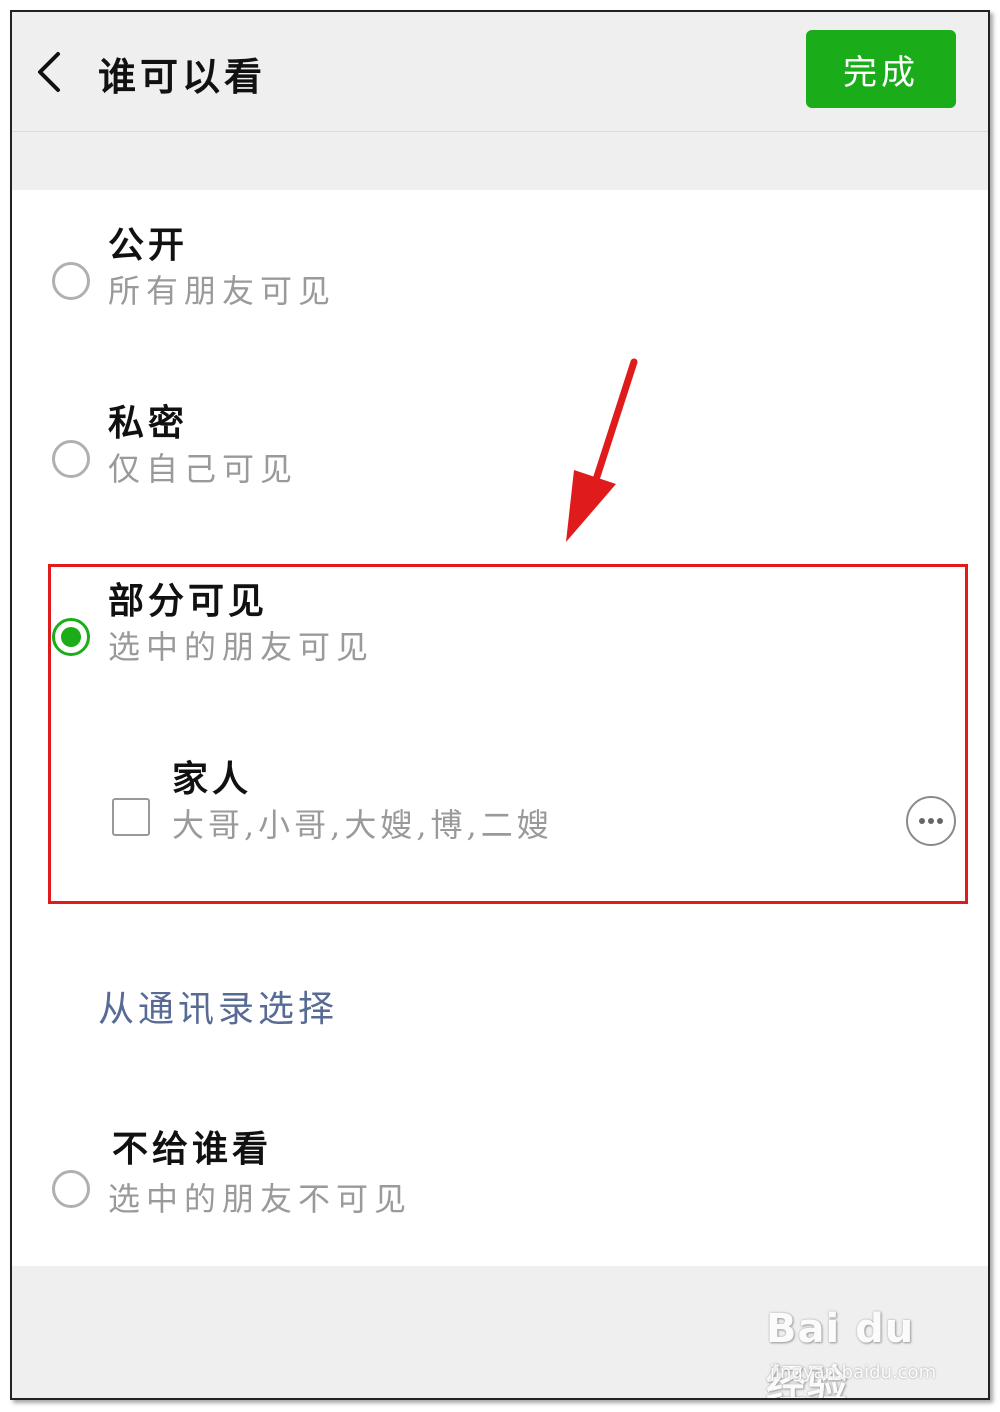 This screenshot has width=1000, height=1412. I want to click on option-partial: 部分可见 选中的朋友可见, so click(500, 616).